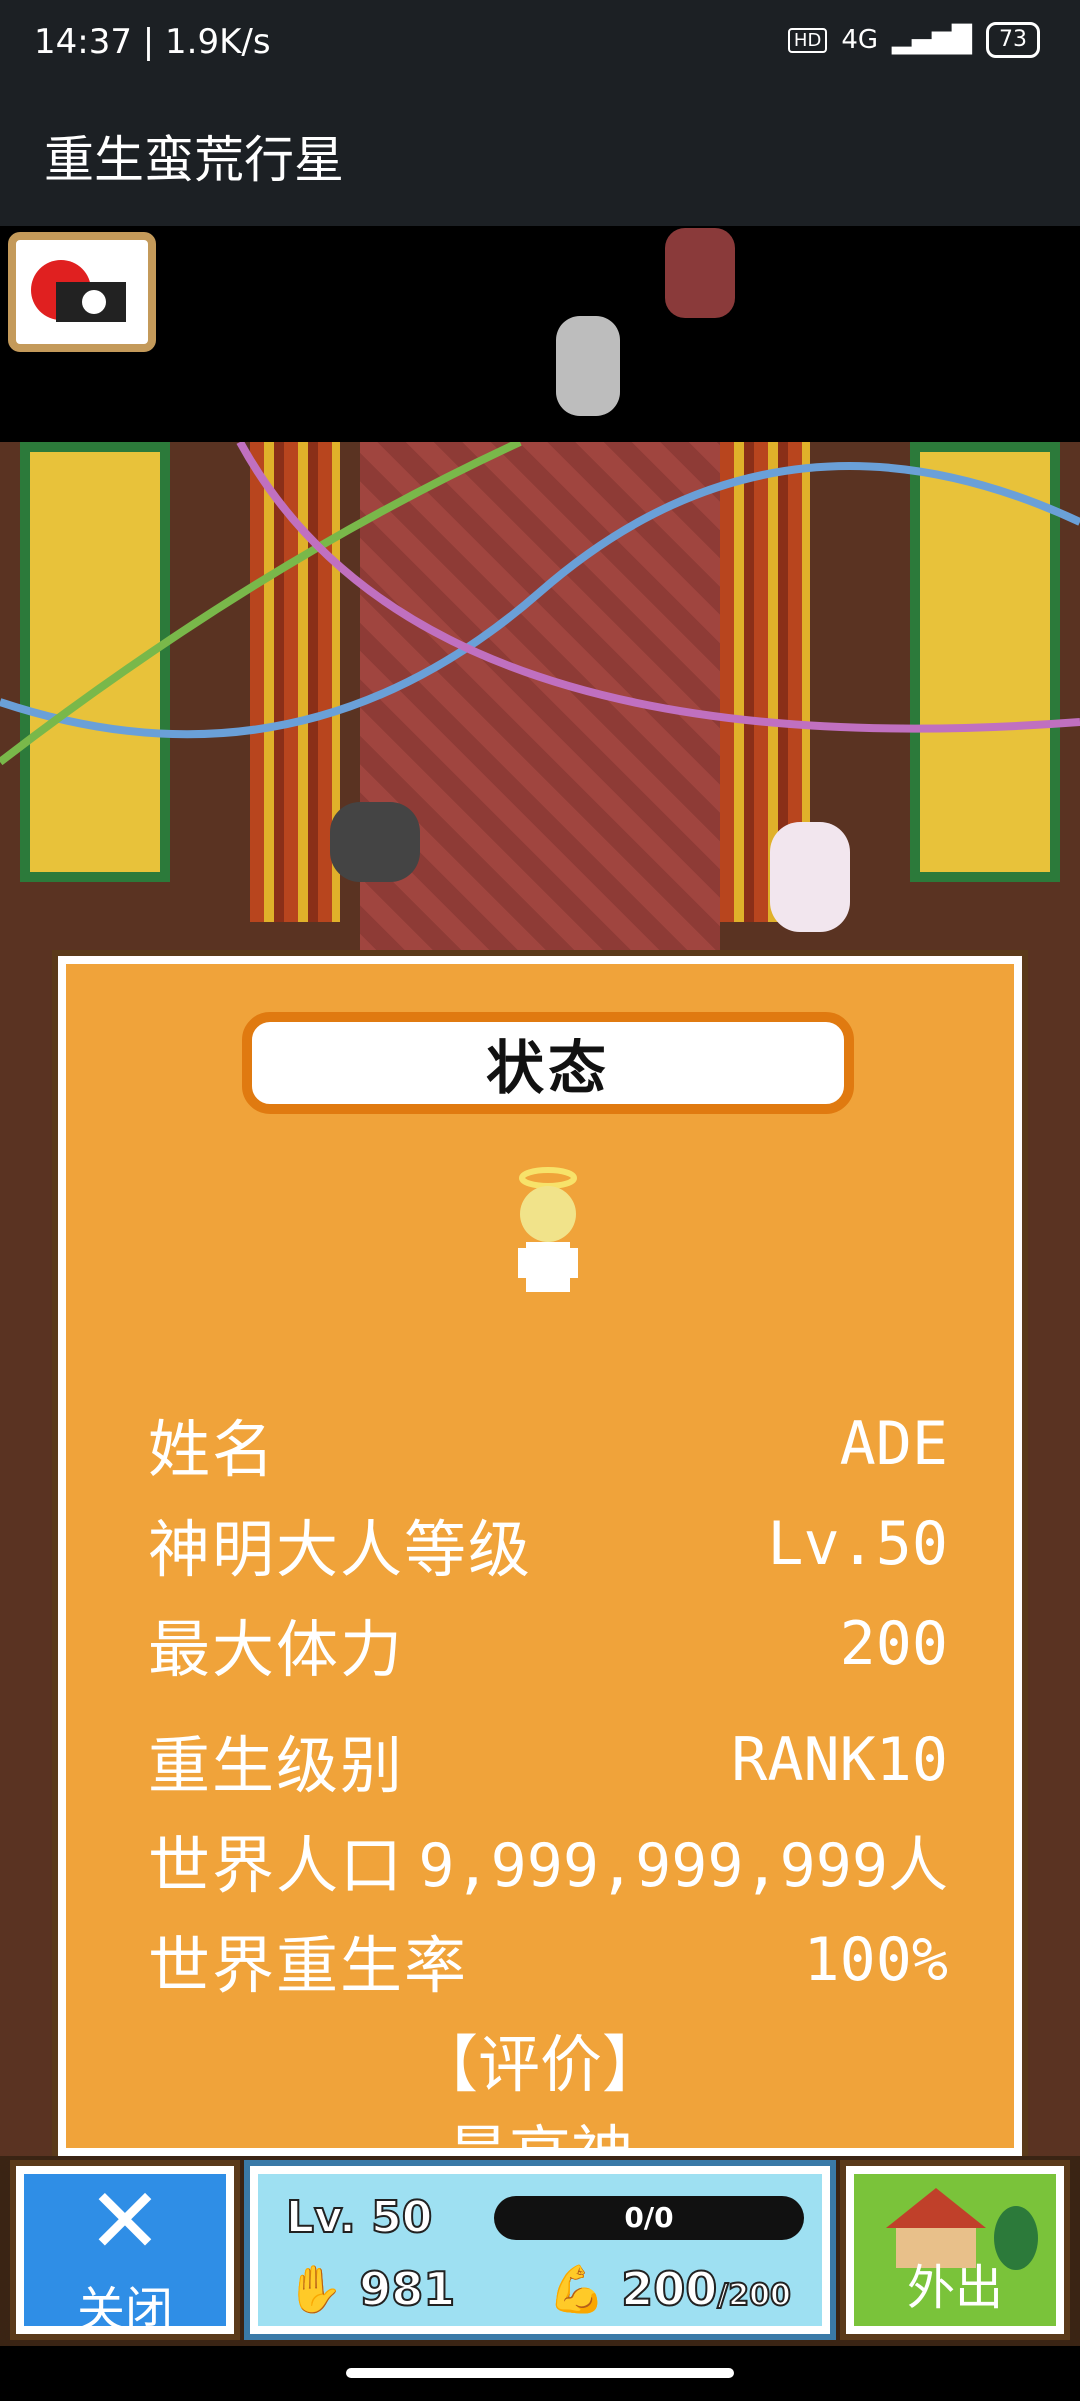 This screenshot has height=2401, width=1080. Describe the element at coordinates (839, 1760) in the screenshot. I see `stat-value: RANK10` at that location.